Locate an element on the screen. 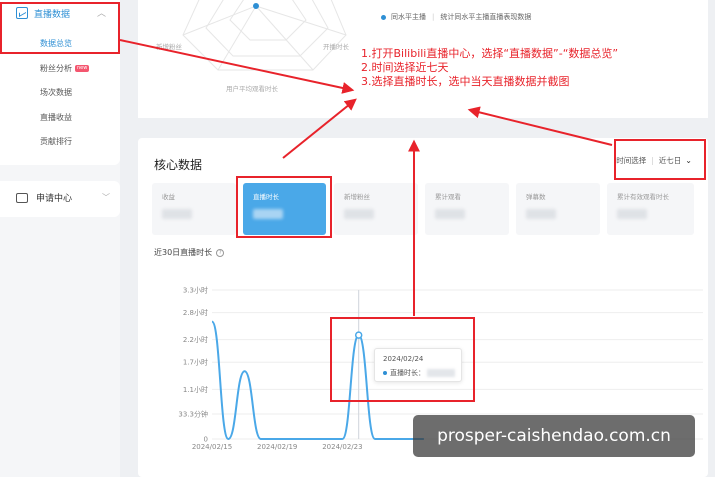 The image size is (715, 477). arrow-sidebar is located at coordinates (237, 66).